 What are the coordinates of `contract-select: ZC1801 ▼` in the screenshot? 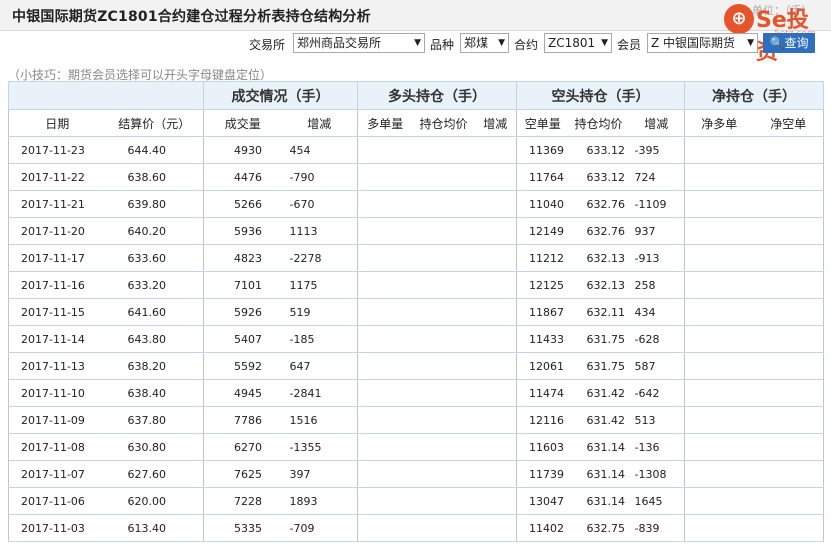 It's located at (578, 43).